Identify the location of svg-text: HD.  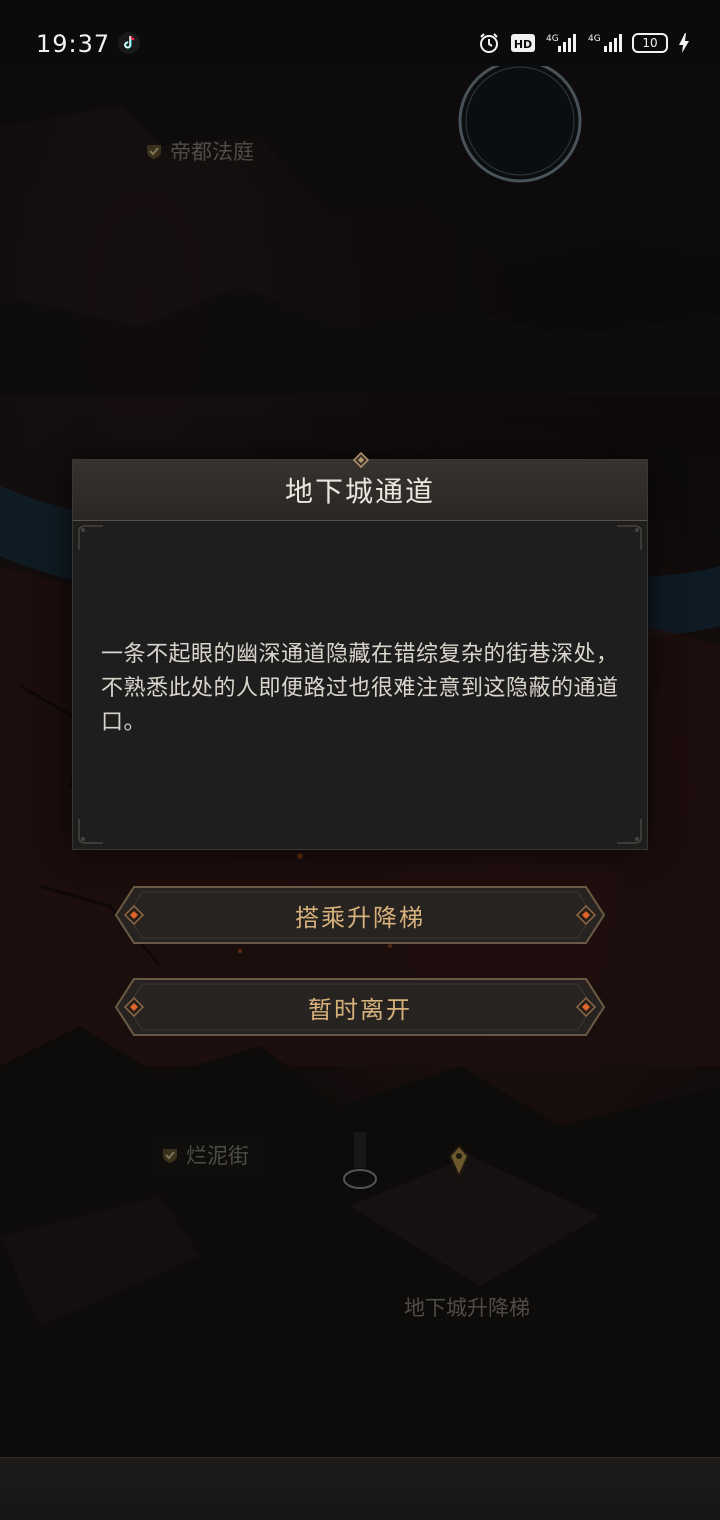
(523, 44).